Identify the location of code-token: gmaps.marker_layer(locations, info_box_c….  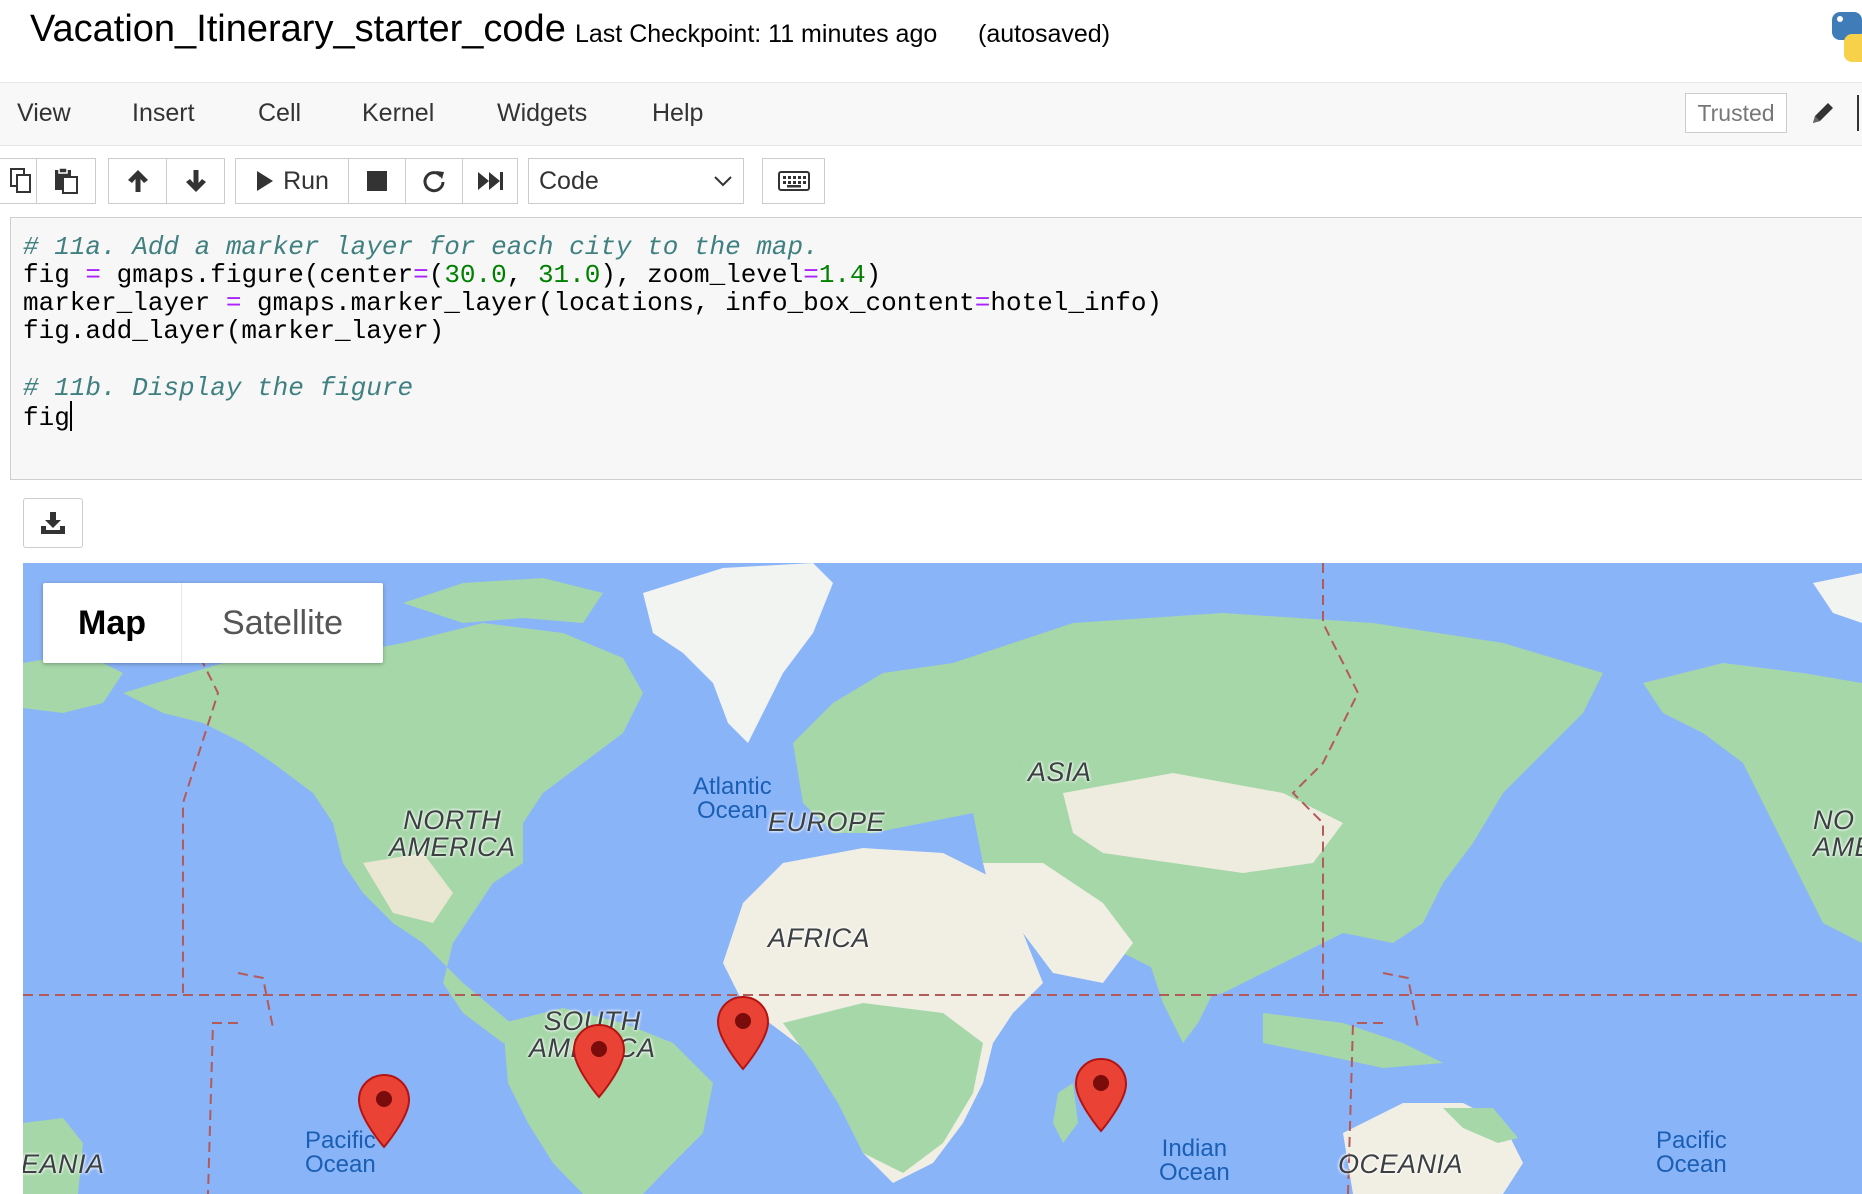
(608, 303).